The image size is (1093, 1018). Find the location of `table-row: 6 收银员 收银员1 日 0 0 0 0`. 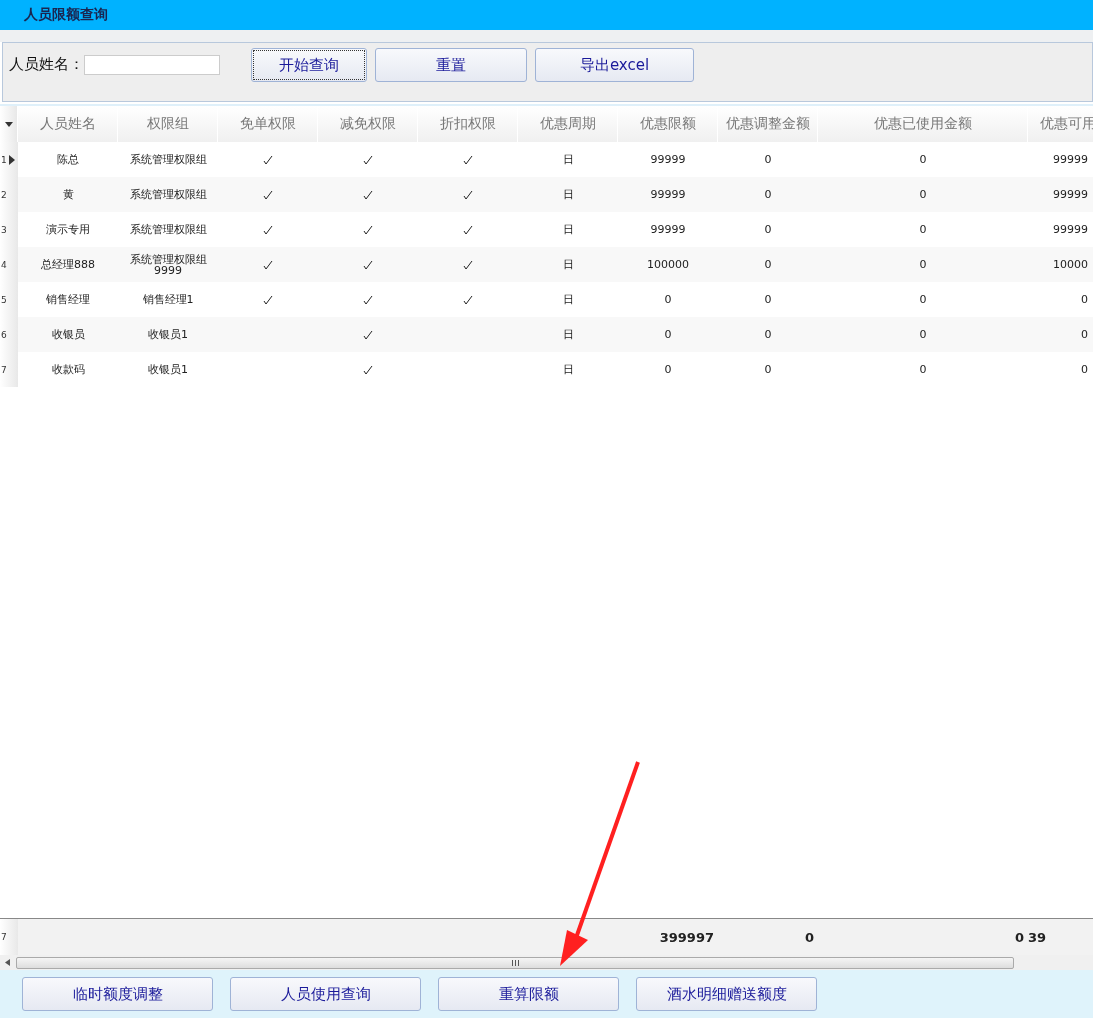

table-row: 6 收银员 收银员1 日 0 0 0 0 is located at coordinates (546, 334).